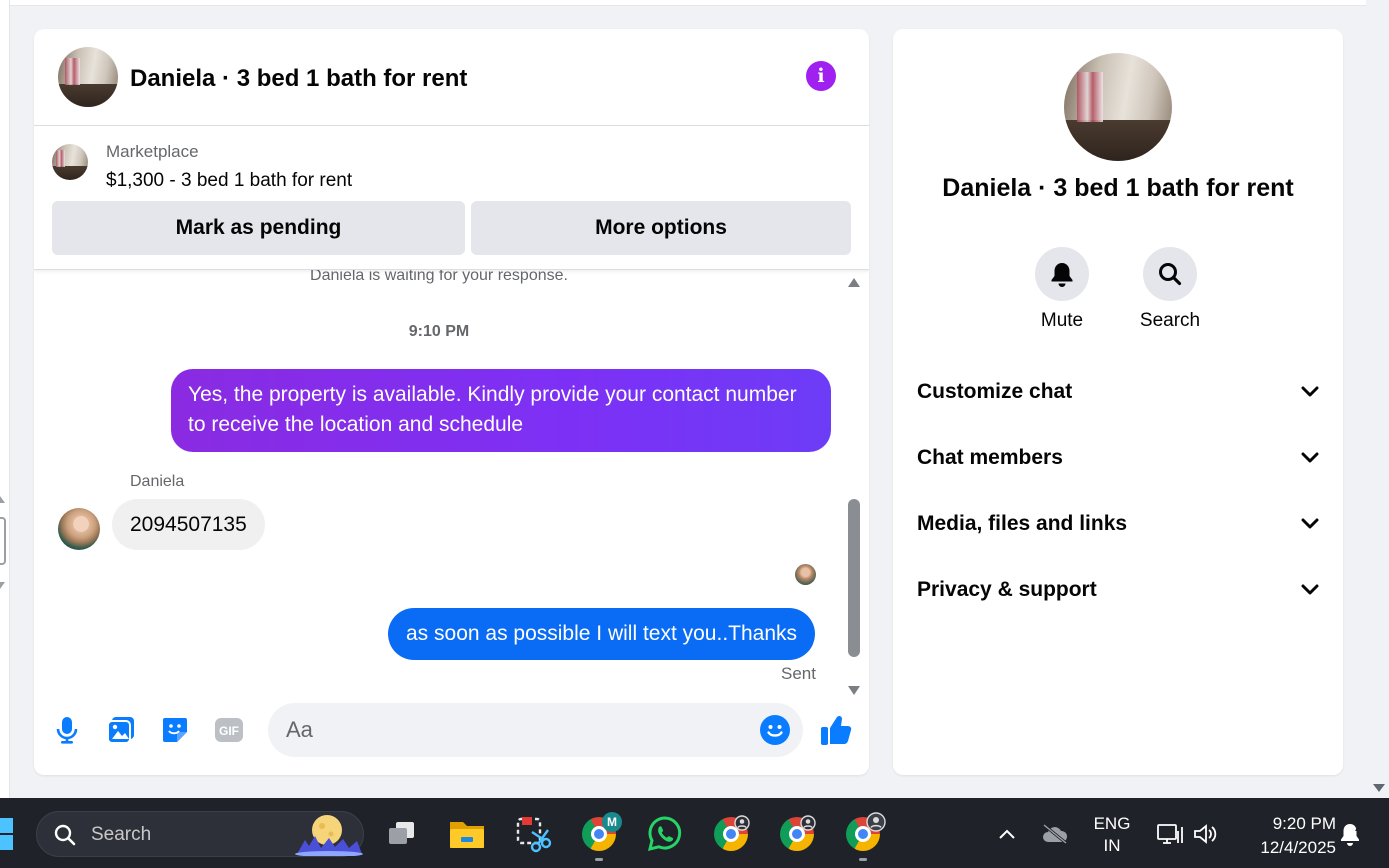 The height and width of the screenshot is (868, 1389). Describe the element at coordinates (1118, 107) in the screenshot. I see `profile-avatar` at that location.